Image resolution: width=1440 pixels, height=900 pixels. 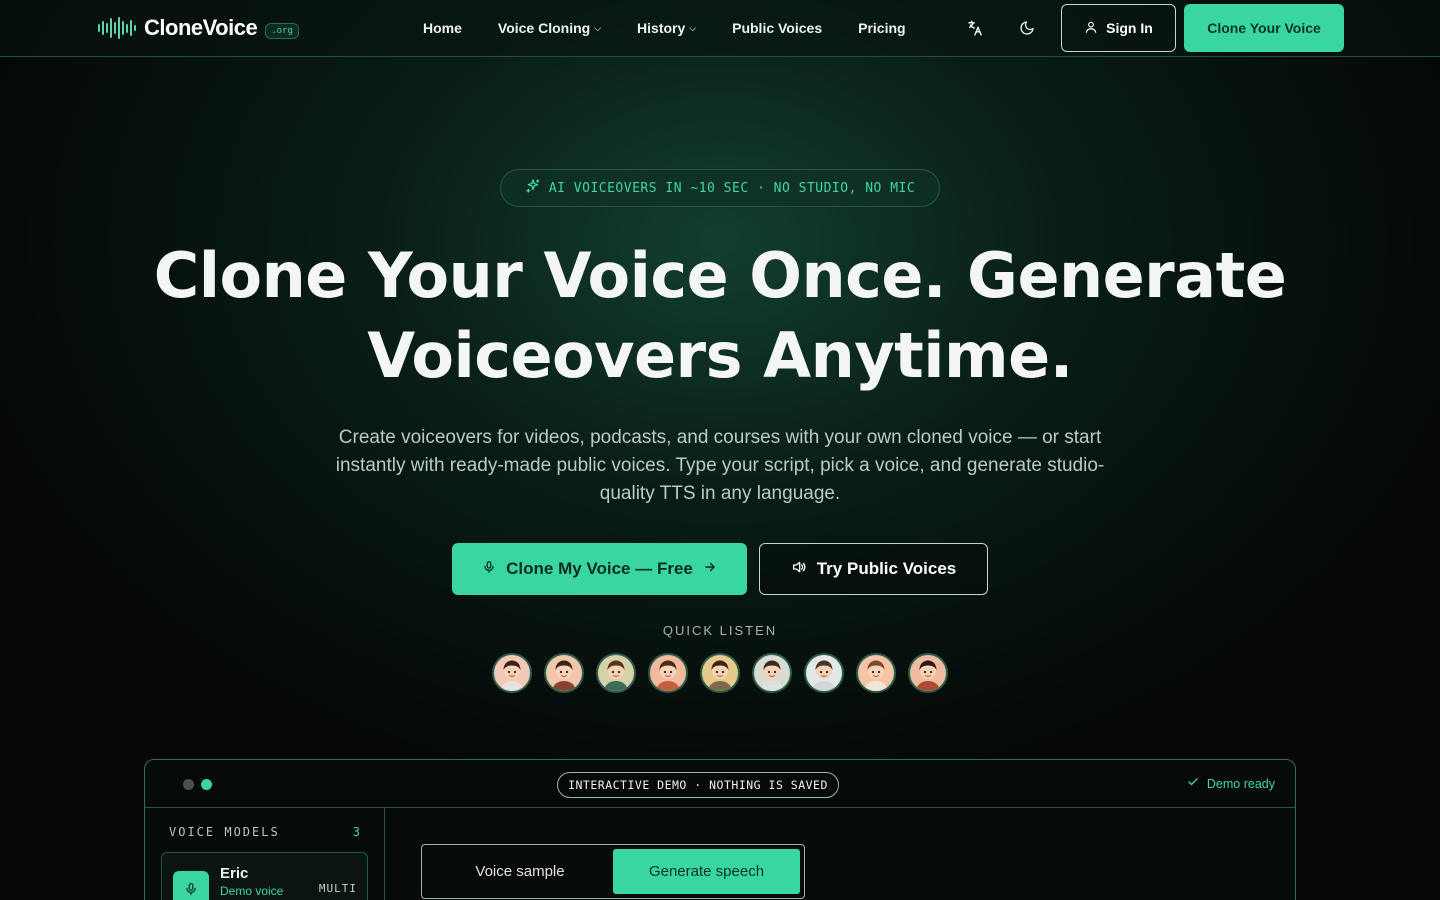 What do you see at coordinates (252, 891) in the screenshot?
I see `voice-model-subtitle: Demo voice` at bounding box center [252, 891].